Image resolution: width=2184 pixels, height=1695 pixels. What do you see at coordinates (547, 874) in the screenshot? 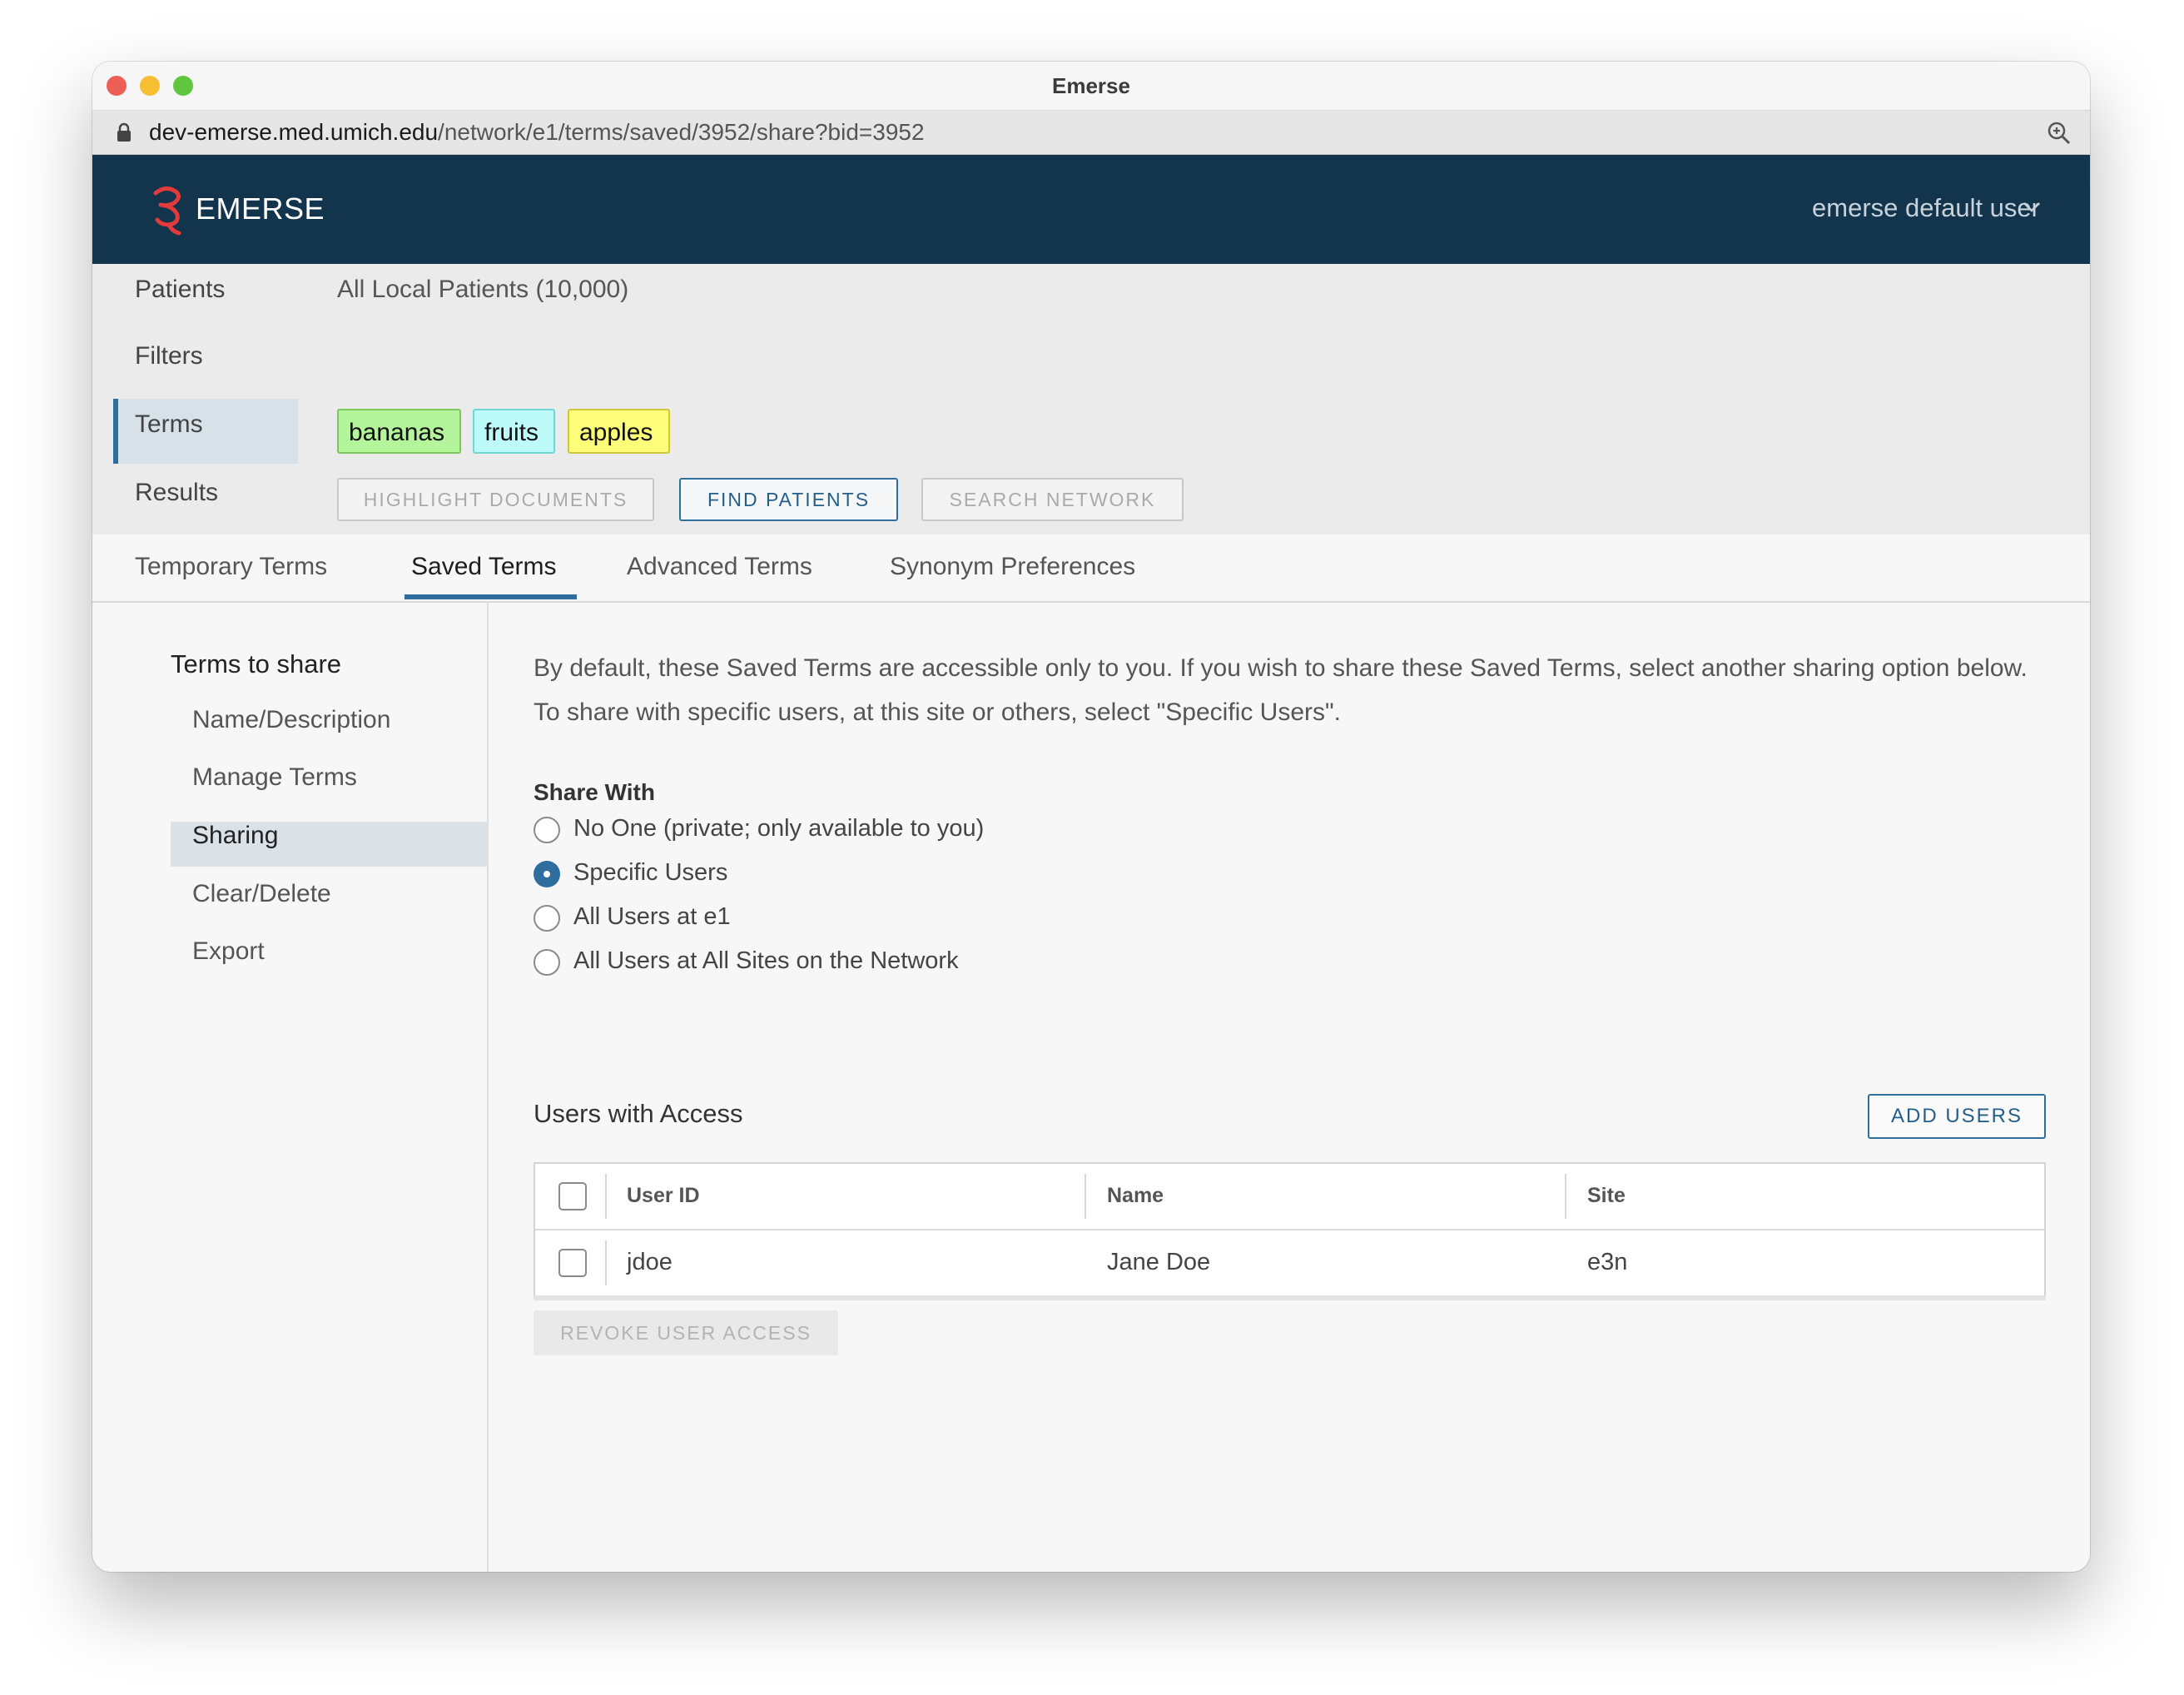
I see `radio-button-checked` at bounding box center [547, 874].